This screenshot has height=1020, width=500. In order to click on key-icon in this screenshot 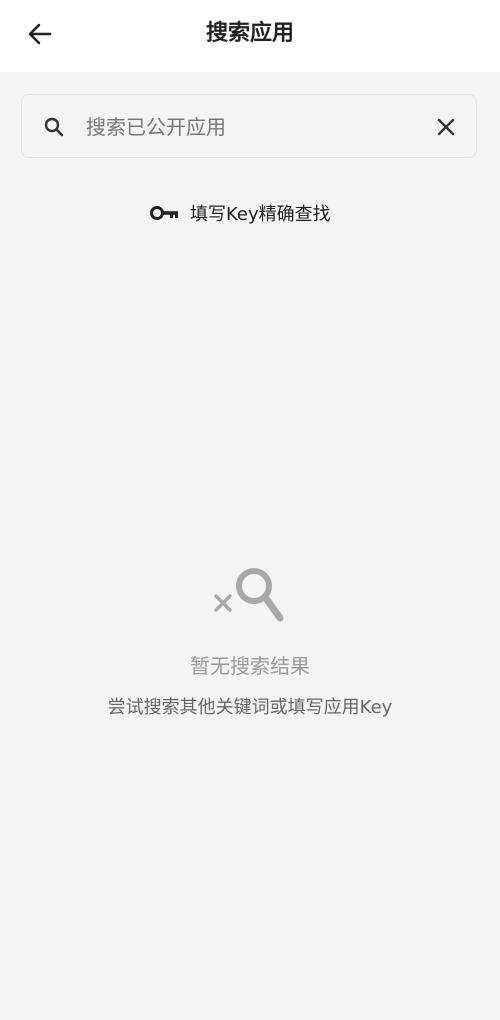, I will do `click(164, 213)`.